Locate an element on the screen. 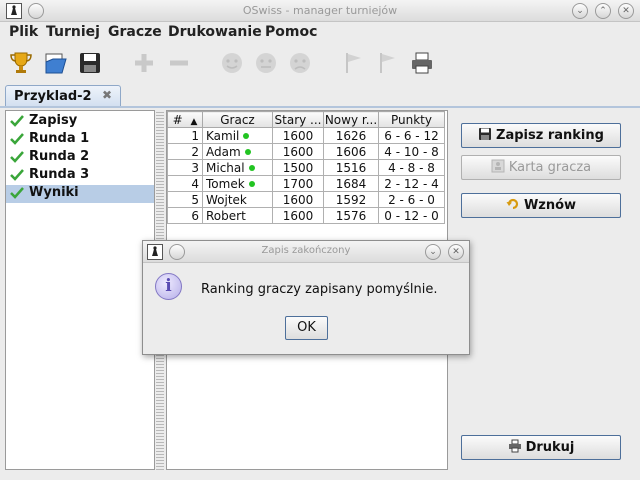 This screenshot has width=640, height=480. table-row: 3 Michal 1500 1516 4 - 8 - 8 is located at coordinates (306, 167).